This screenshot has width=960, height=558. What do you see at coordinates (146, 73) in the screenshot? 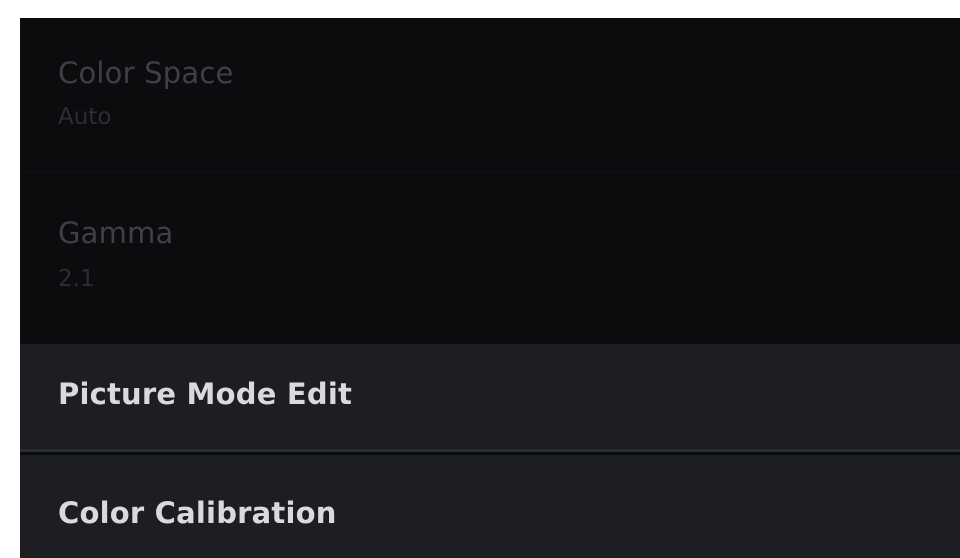
I see `menu-item-title: Color Space` at bounding box center [146, 73].